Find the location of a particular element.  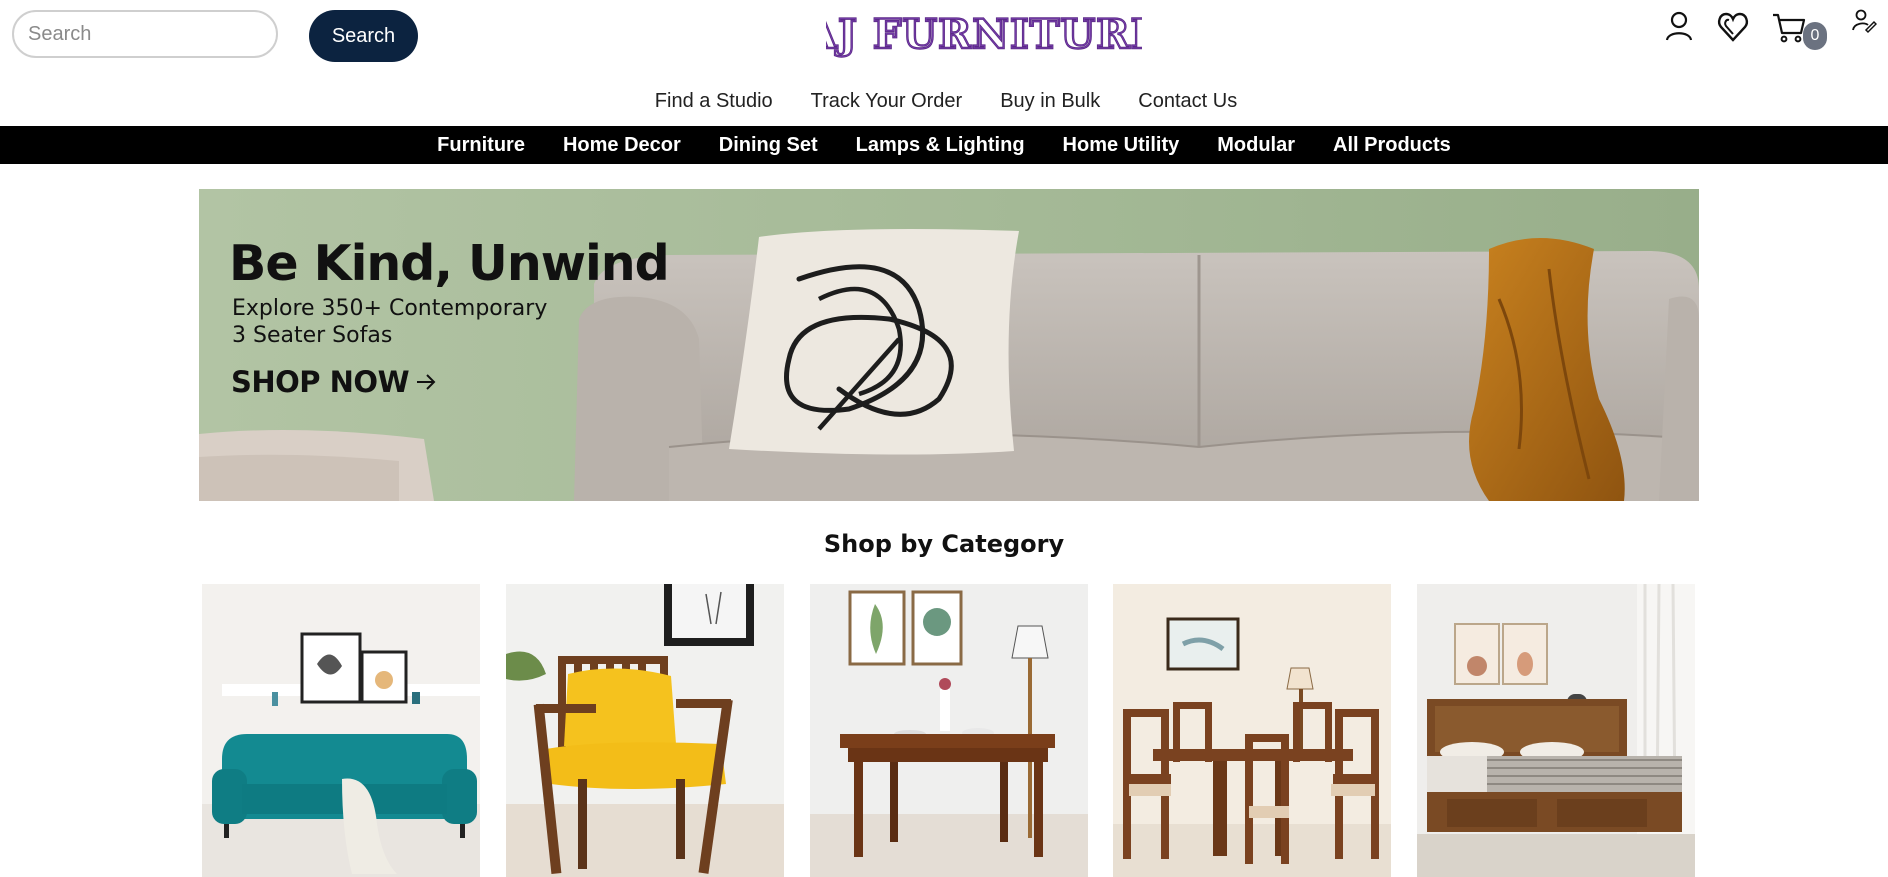

category-tile-chair is located at coordinates (645, 730).